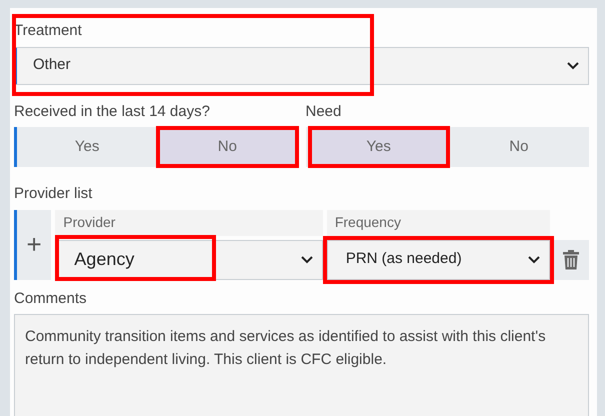  I want to click on add-button: +, so click(33, 245).